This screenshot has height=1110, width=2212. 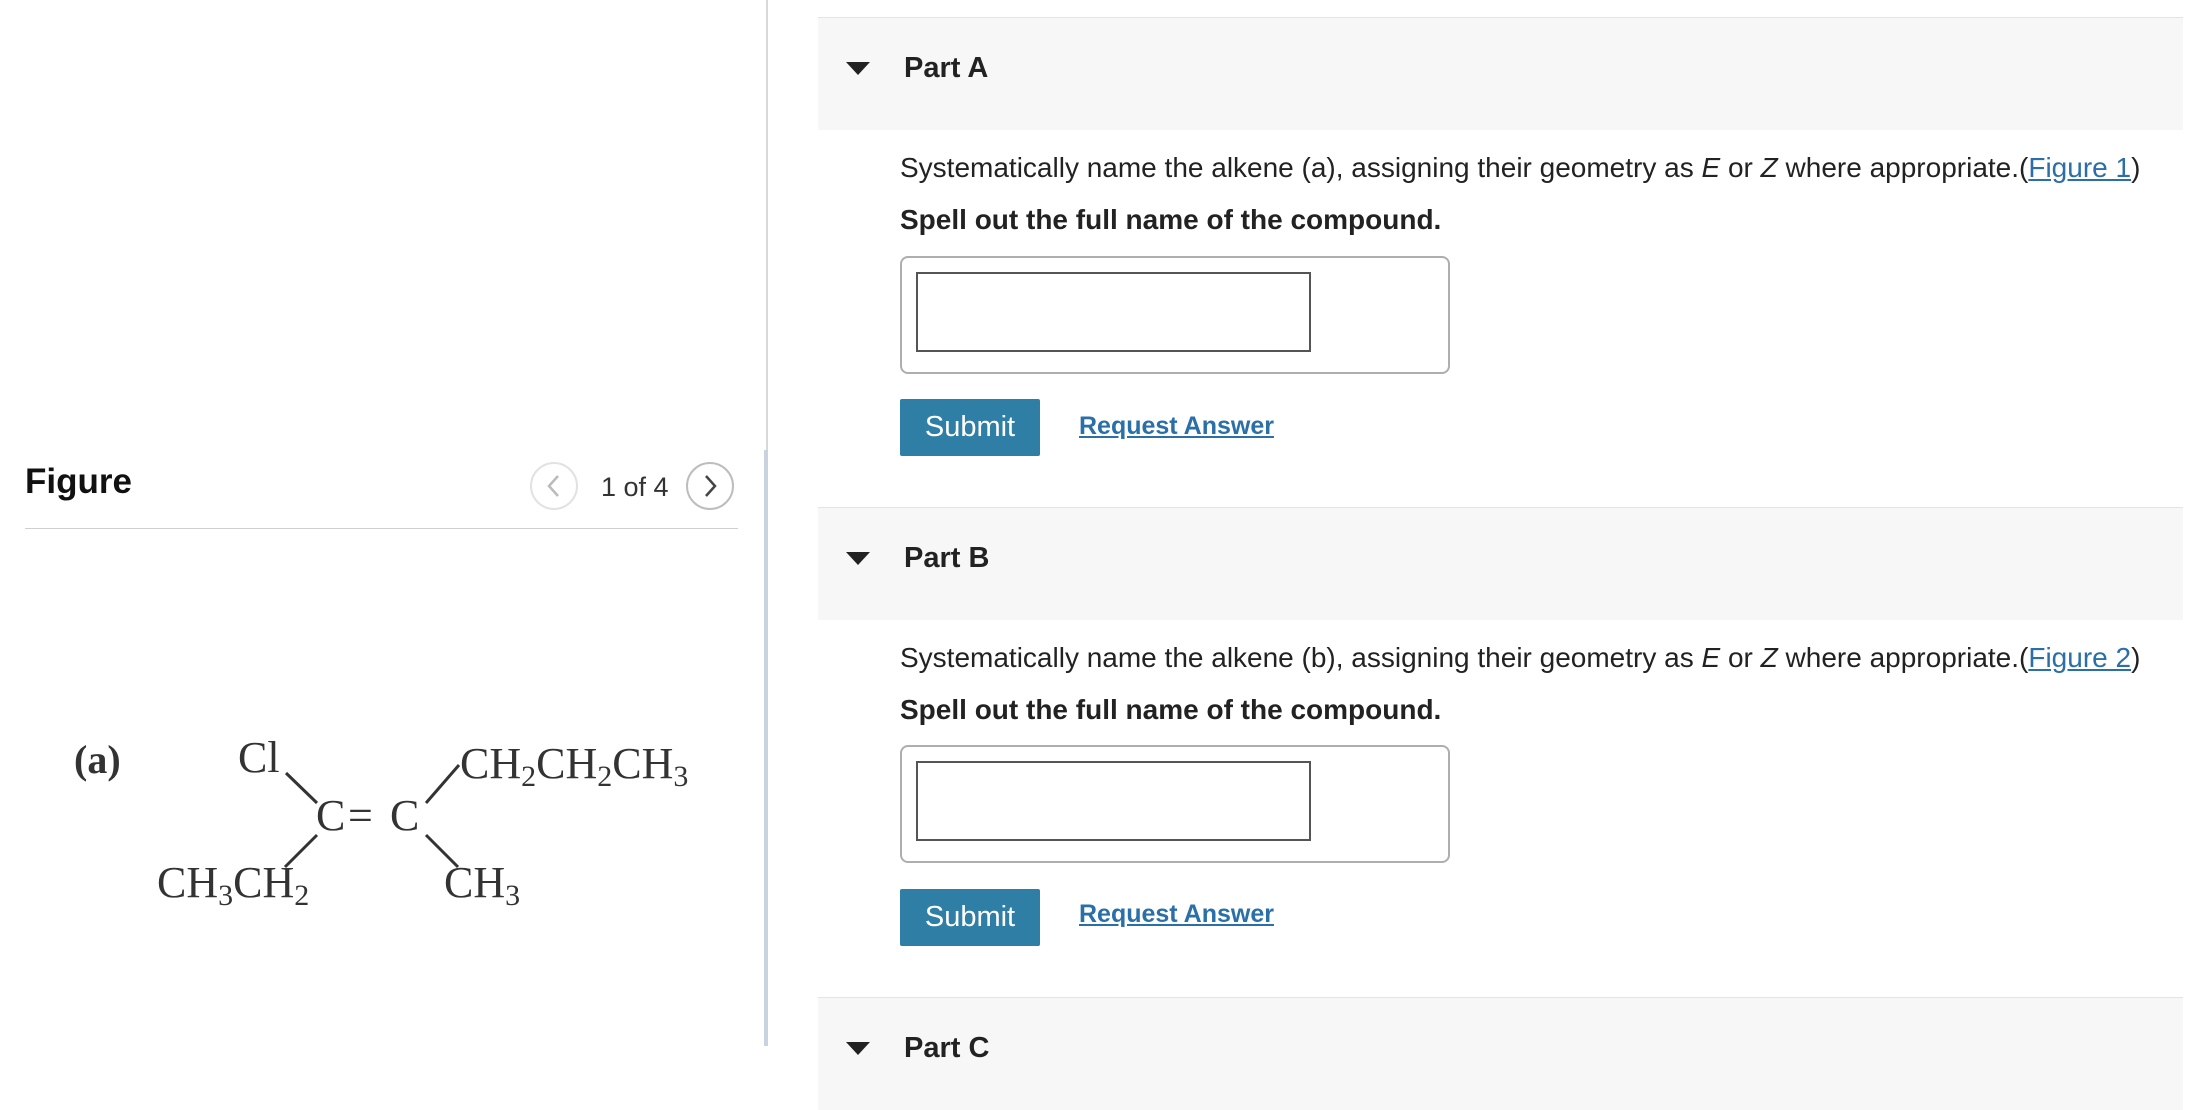 What do you see at coordinates (2079, 167) in the screenshot?
I see `figure-1-link: Figure 1` at bounding box center [2079, 167].